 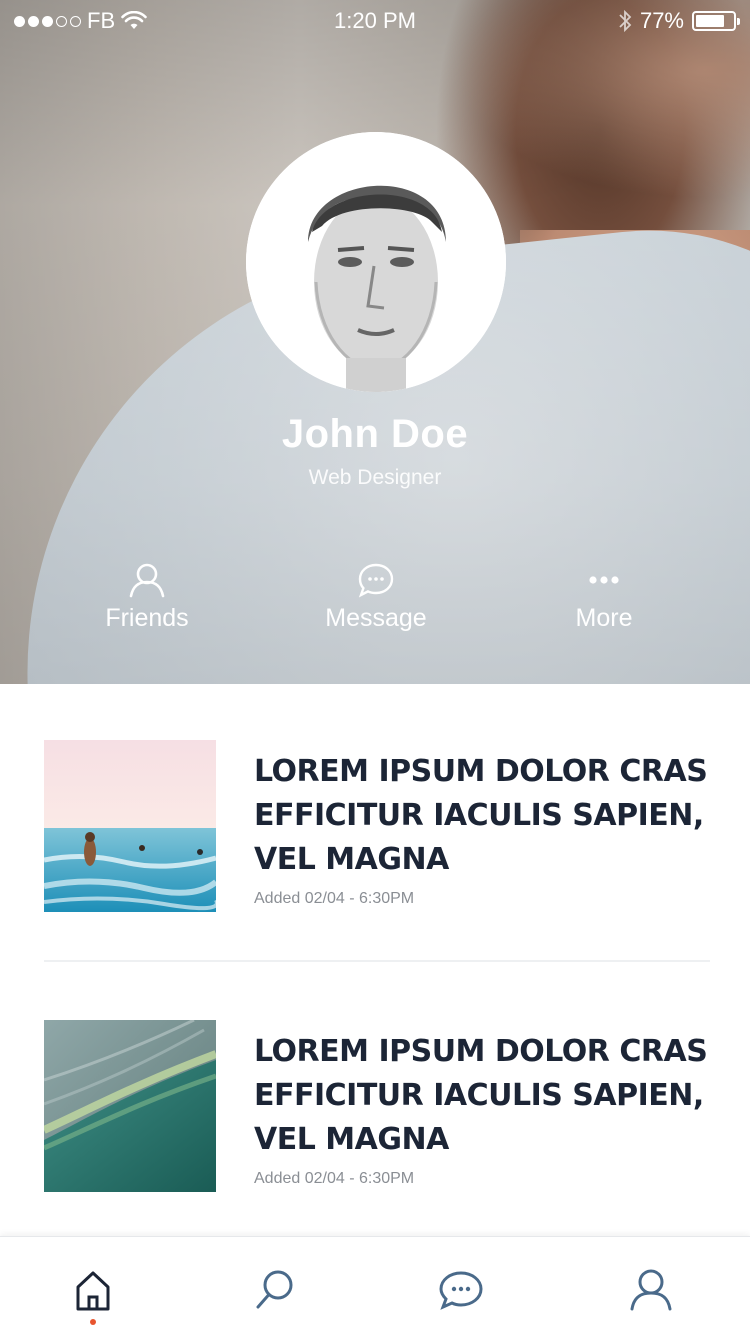 I want to click on more-button: More, so click(x=604, y=596).